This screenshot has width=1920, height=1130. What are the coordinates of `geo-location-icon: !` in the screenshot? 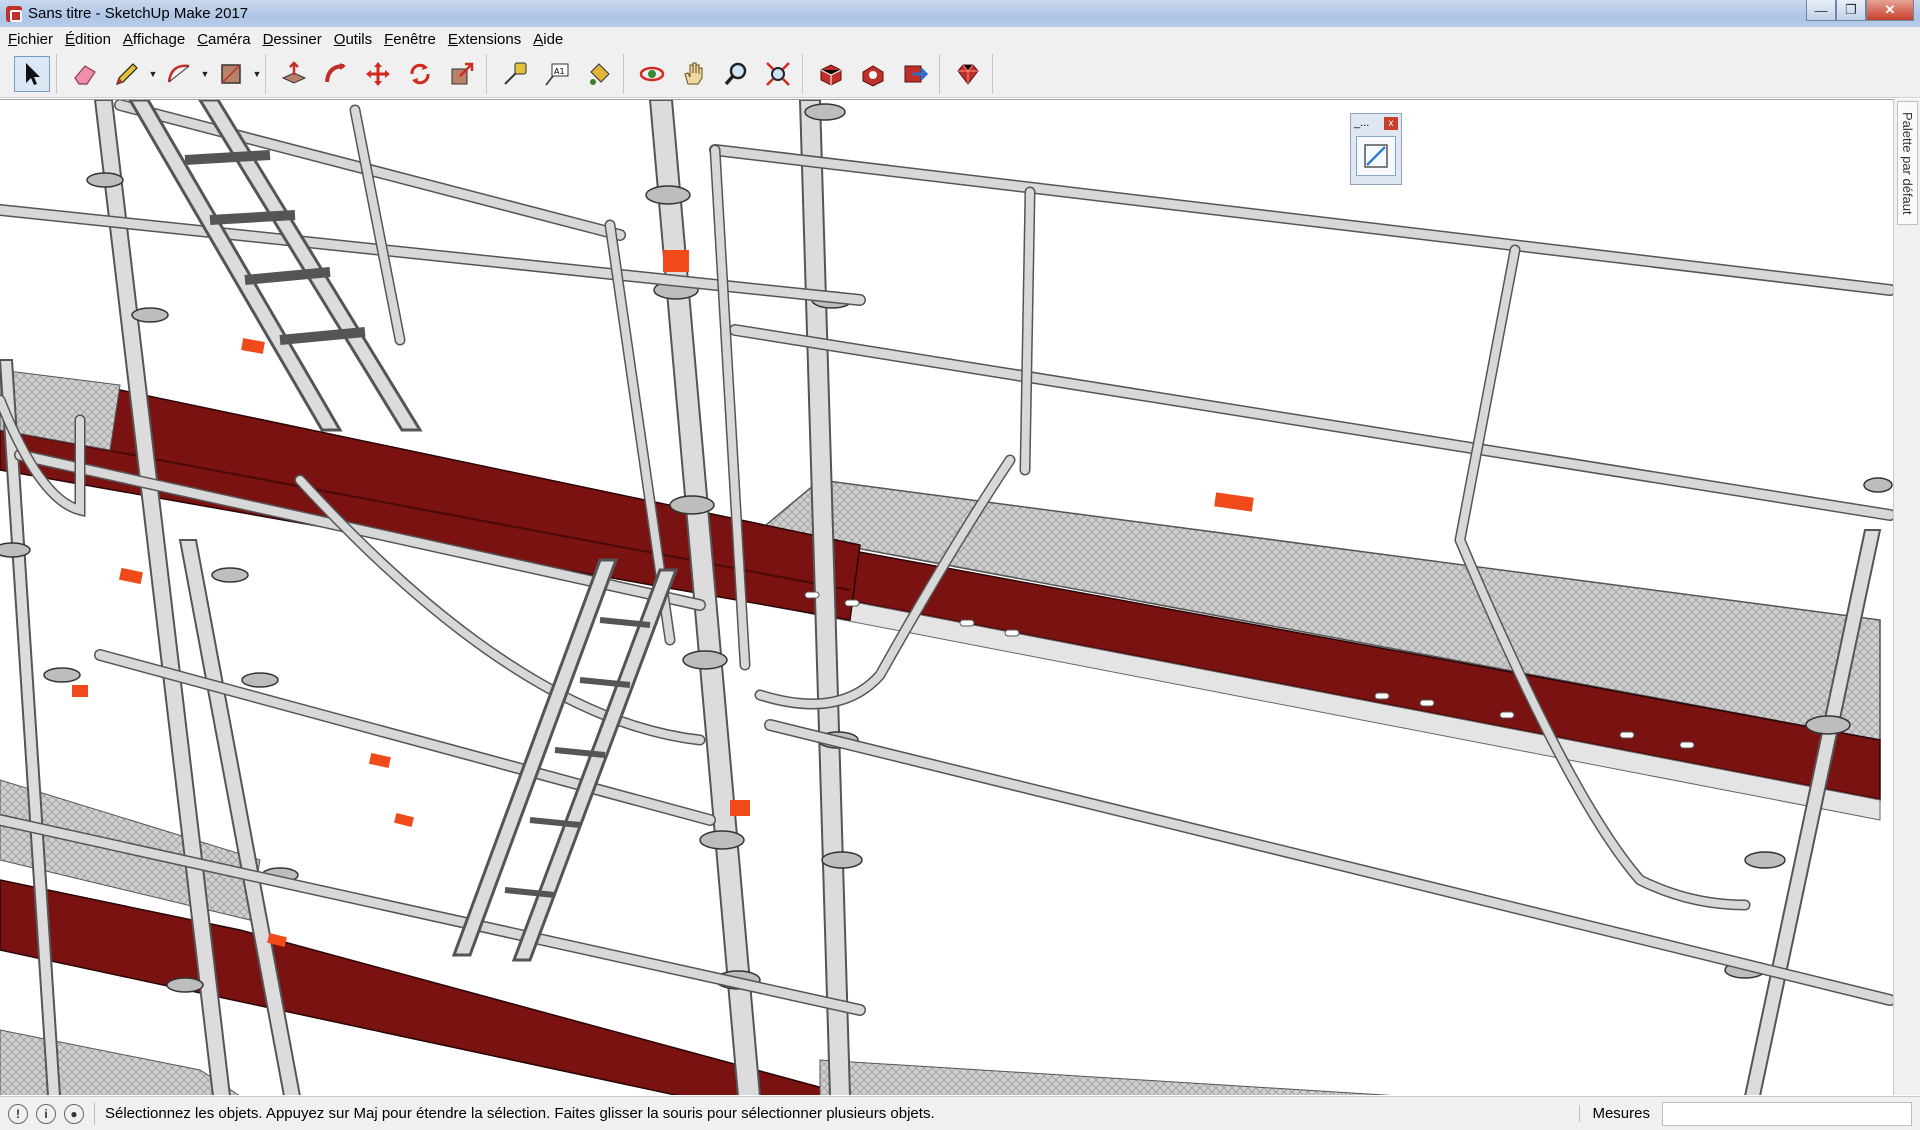 It's located at (18, 1113).